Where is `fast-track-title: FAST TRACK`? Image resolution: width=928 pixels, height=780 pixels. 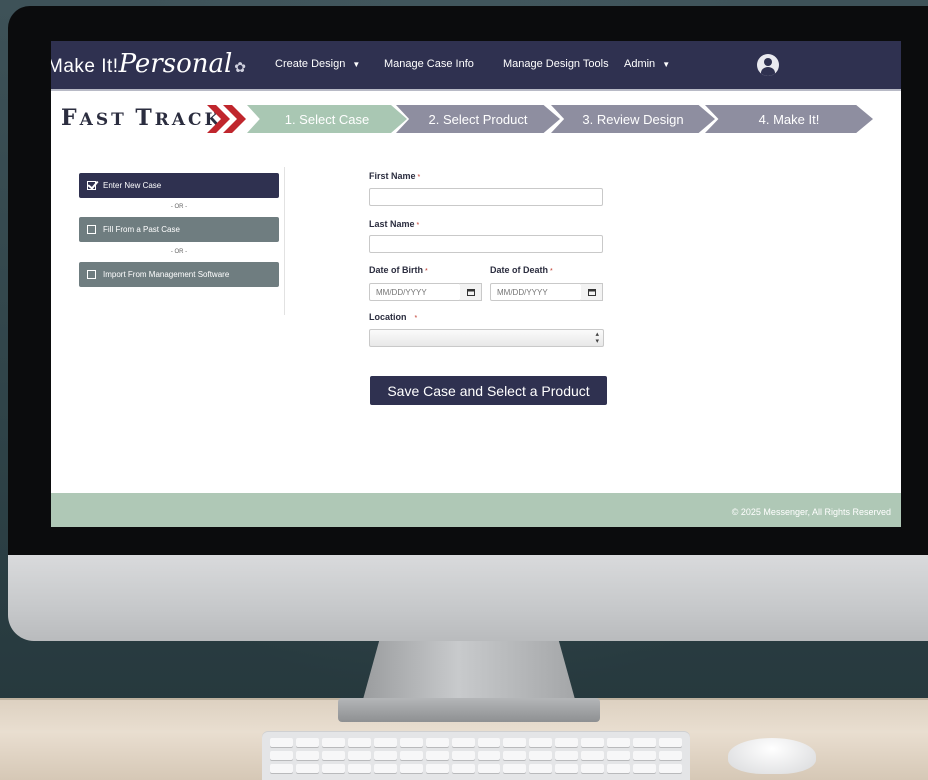 fast-track-title: FAST TRACK is located at coordinates (142, 118).